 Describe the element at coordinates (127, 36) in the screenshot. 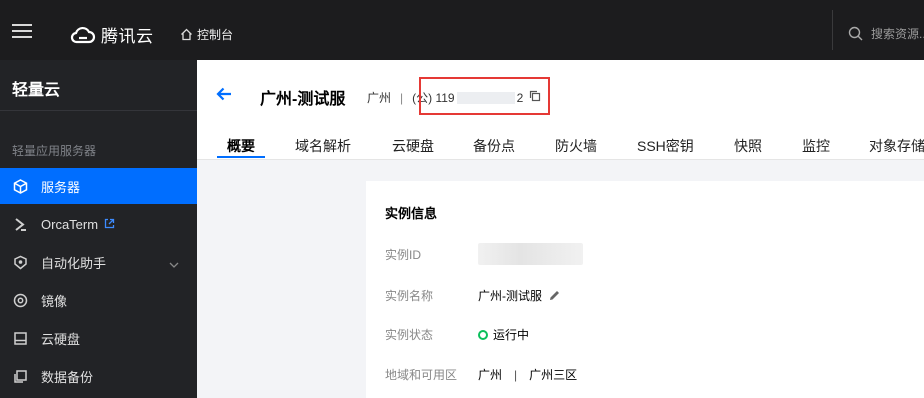

I see `brand-name: 腾讯云` at that location.